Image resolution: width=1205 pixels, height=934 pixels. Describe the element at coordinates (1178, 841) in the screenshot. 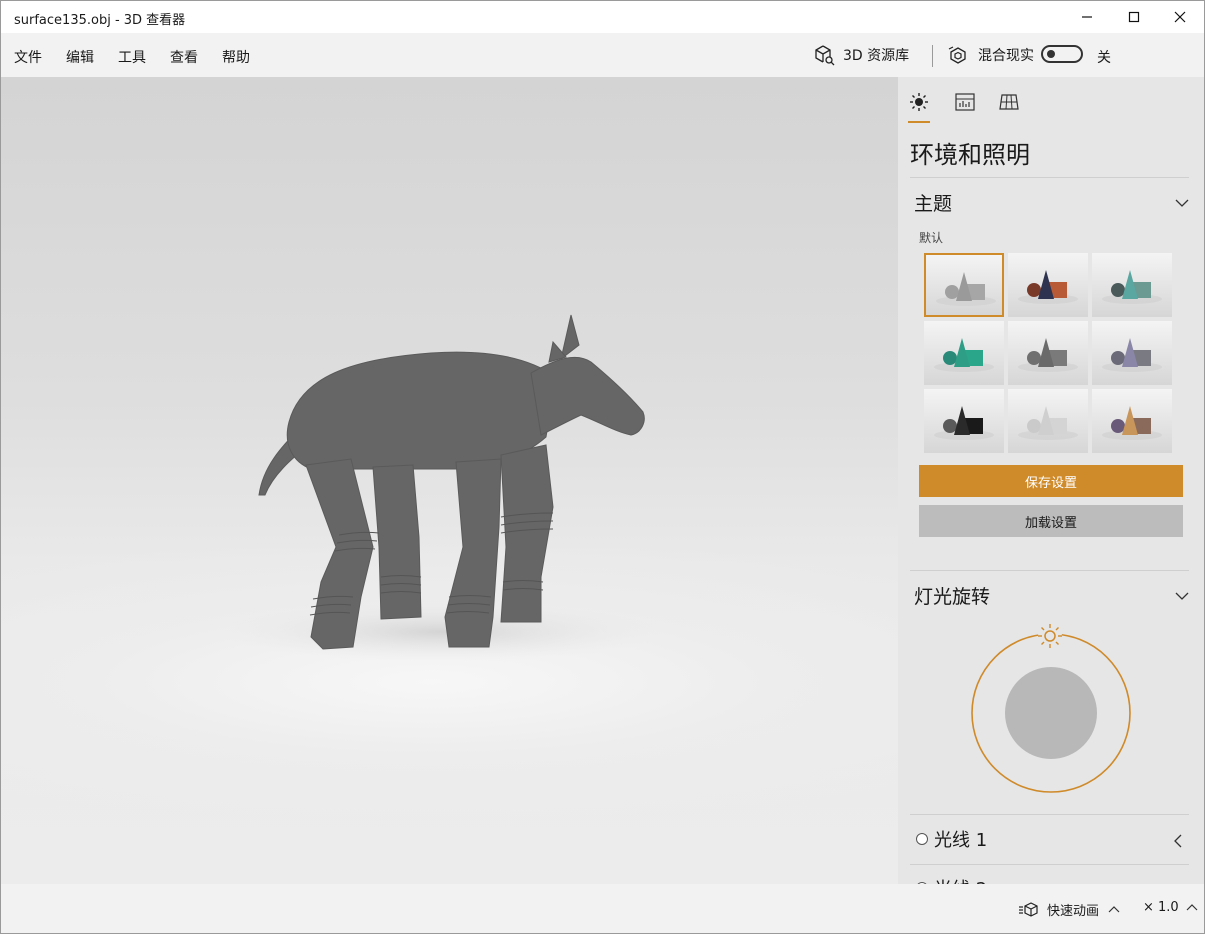

I see `chevron-left-icon` at that location.